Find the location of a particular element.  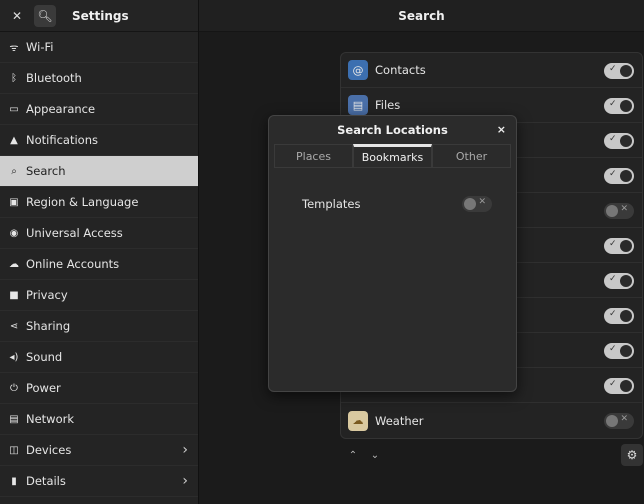

templates-label: Templates is located at coordinates (331, 204).